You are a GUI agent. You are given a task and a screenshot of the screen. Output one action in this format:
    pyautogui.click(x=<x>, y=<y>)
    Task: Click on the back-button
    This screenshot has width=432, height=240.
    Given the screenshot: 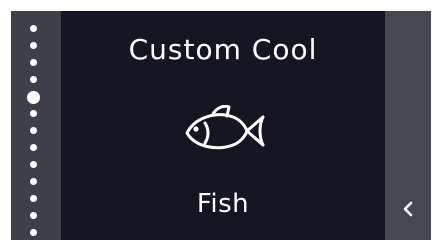 What is the action you would take?
    pyautogui.click(x=408, y=209)
    